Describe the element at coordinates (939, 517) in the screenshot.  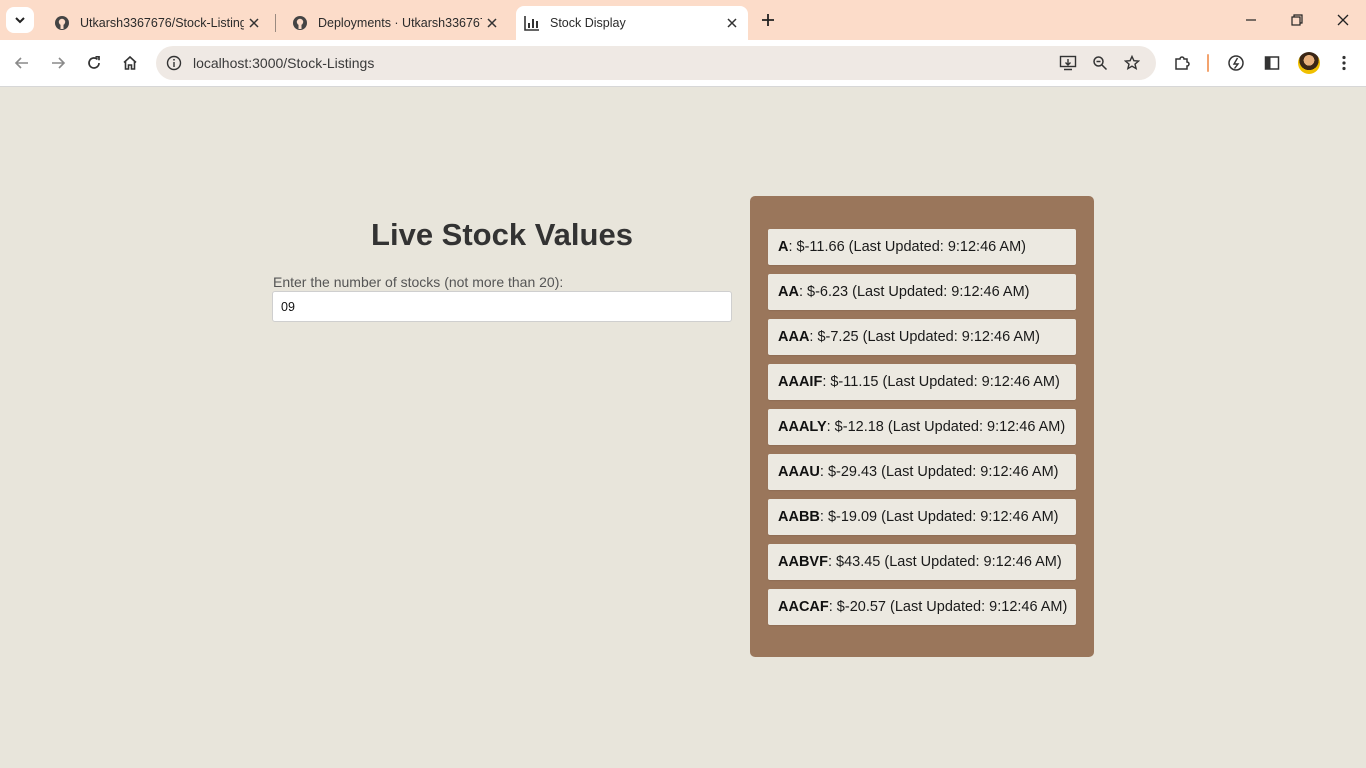
I see `stock-details: : $-19.09 (Last Updated: 9:12:46 AM)` at that location.